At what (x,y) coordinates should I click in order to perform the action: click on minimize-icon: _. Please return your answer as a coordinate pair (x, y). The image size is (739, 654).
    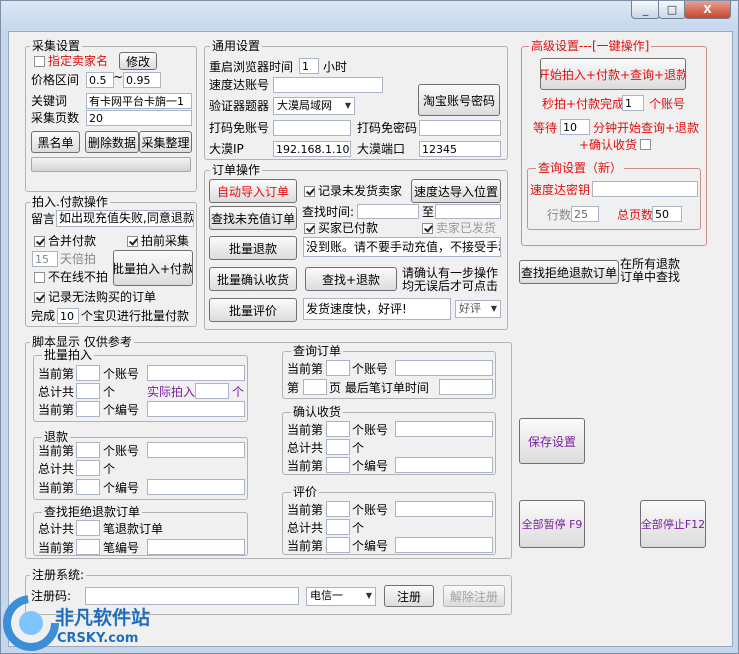
    Looking at the image, I should click on (645, 10).